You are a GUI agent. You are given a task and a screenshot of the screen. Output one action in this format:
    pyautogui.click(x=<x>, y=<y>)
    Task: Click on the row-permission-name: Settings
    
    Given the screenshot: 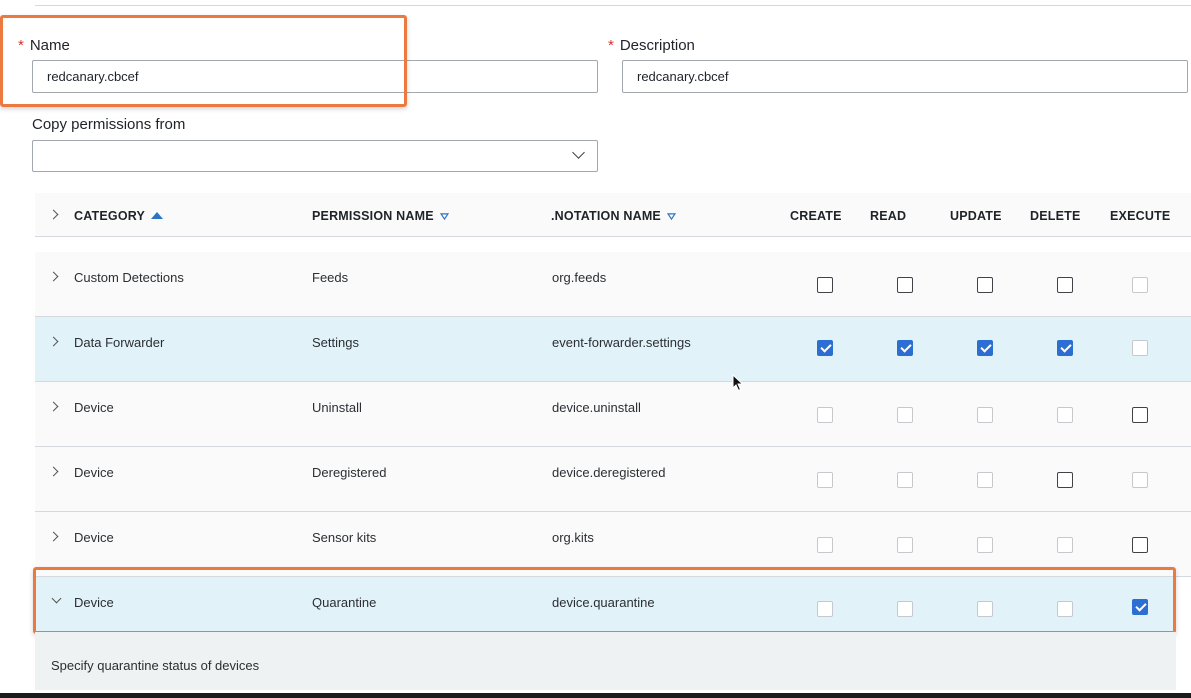 What is the action you would take?
    pyautogui.click(x=335, y=342)
    